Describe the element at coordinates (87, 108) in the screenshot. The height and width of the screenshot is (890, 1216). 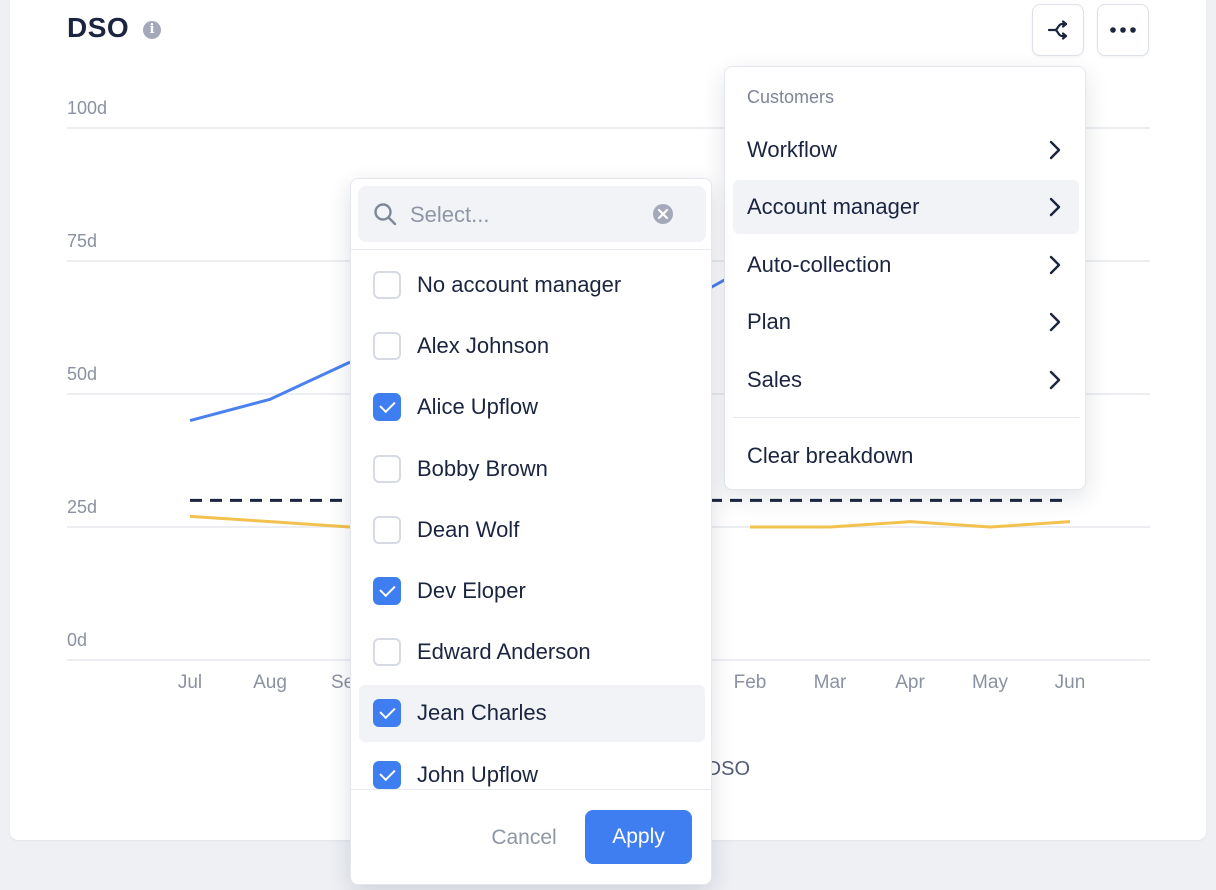
I see `y-tick-label: 100d` at that location.